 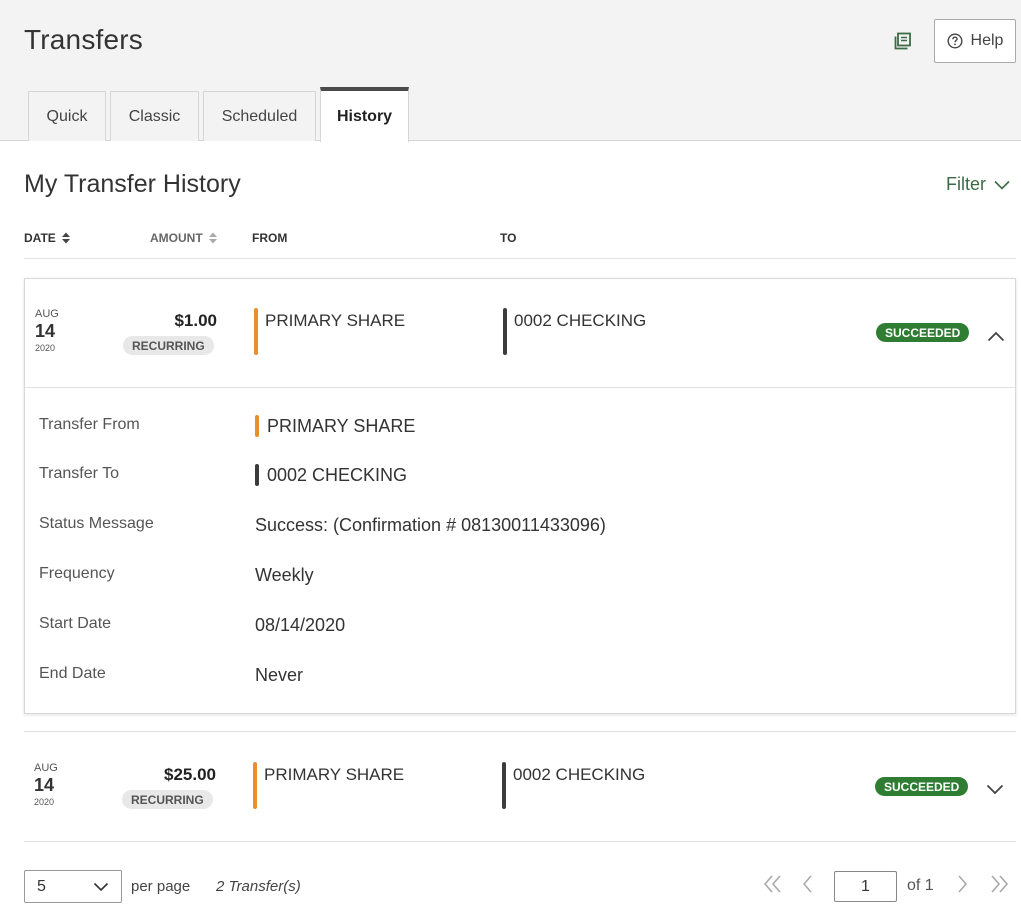 What do you see at coordinates (865, 886) in the screenshot?
I see `page-number-input` at bounding box center [865, 886].